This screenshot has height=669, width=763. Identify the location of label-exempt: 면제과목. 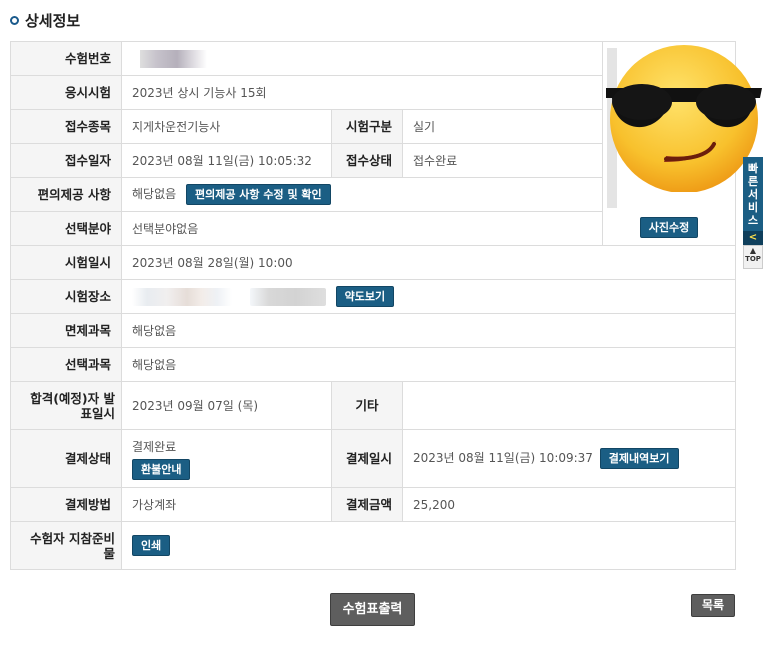
(66, 330).